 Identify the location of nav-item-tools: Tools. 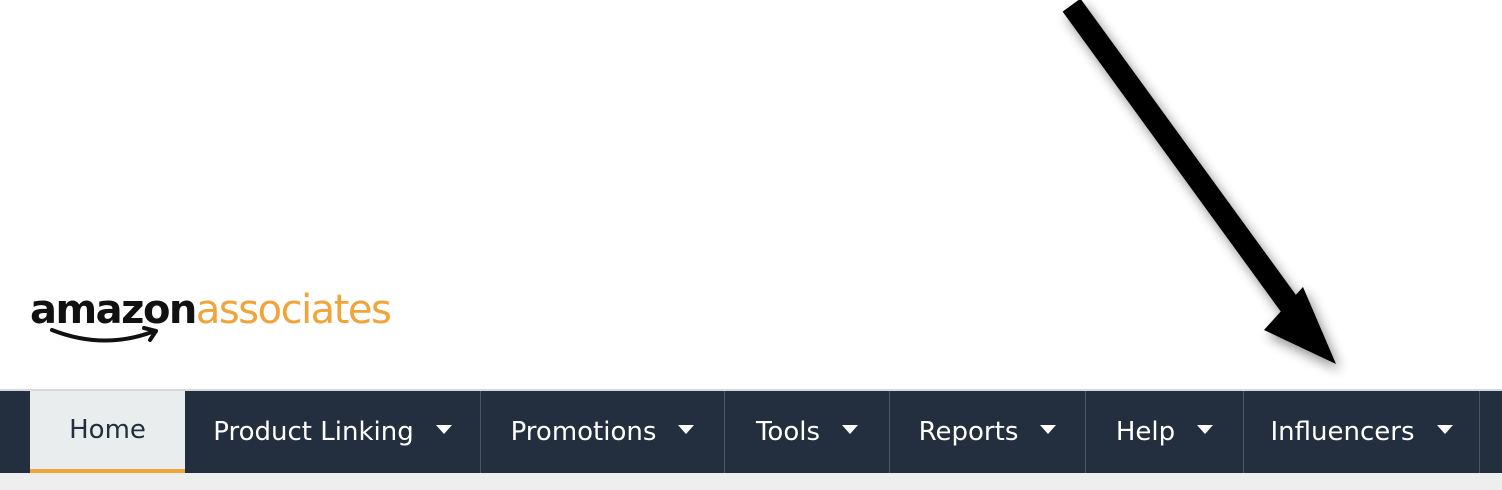
(807, 432).